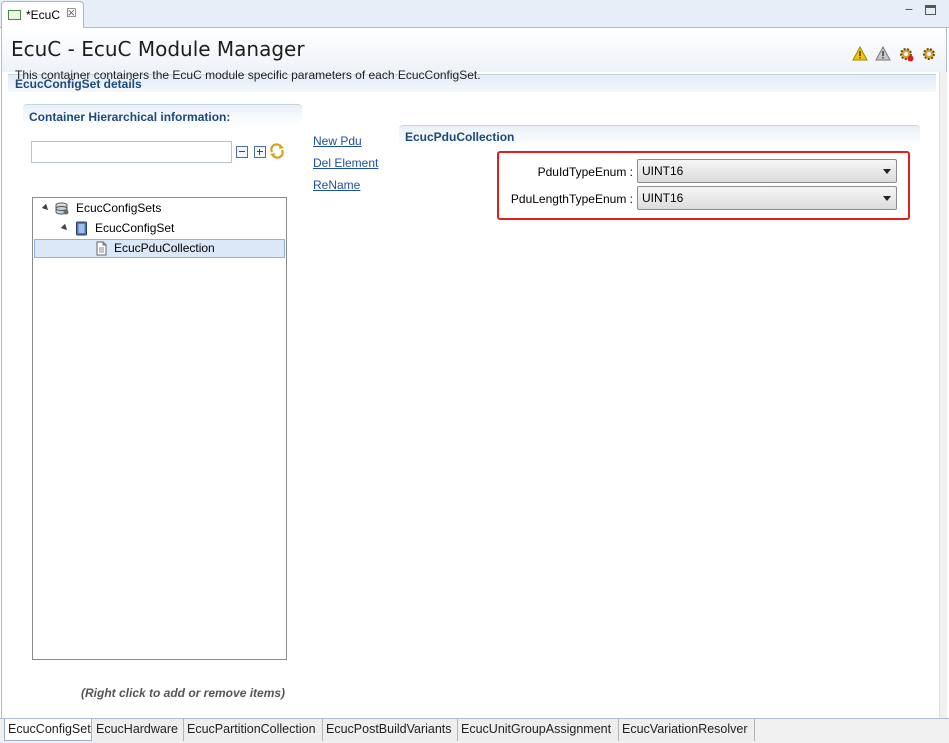  I want to click on container-section-header: Container Hierarchical information:, so click(162, 115).